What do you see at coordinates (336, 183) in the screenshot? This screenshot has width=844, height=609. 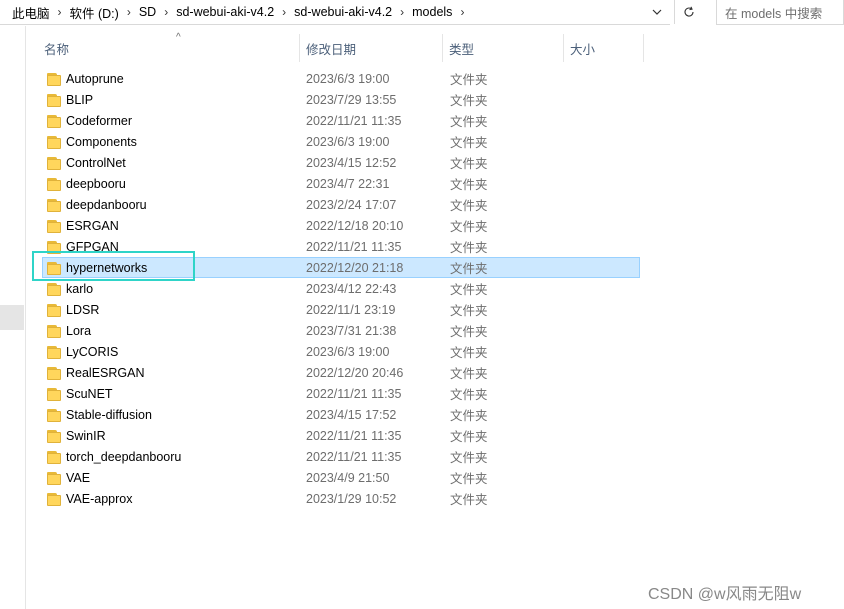 I see `file-row: deepbooru 2023/4/7 22:31 文件夹` at bounding box center [336, 183].